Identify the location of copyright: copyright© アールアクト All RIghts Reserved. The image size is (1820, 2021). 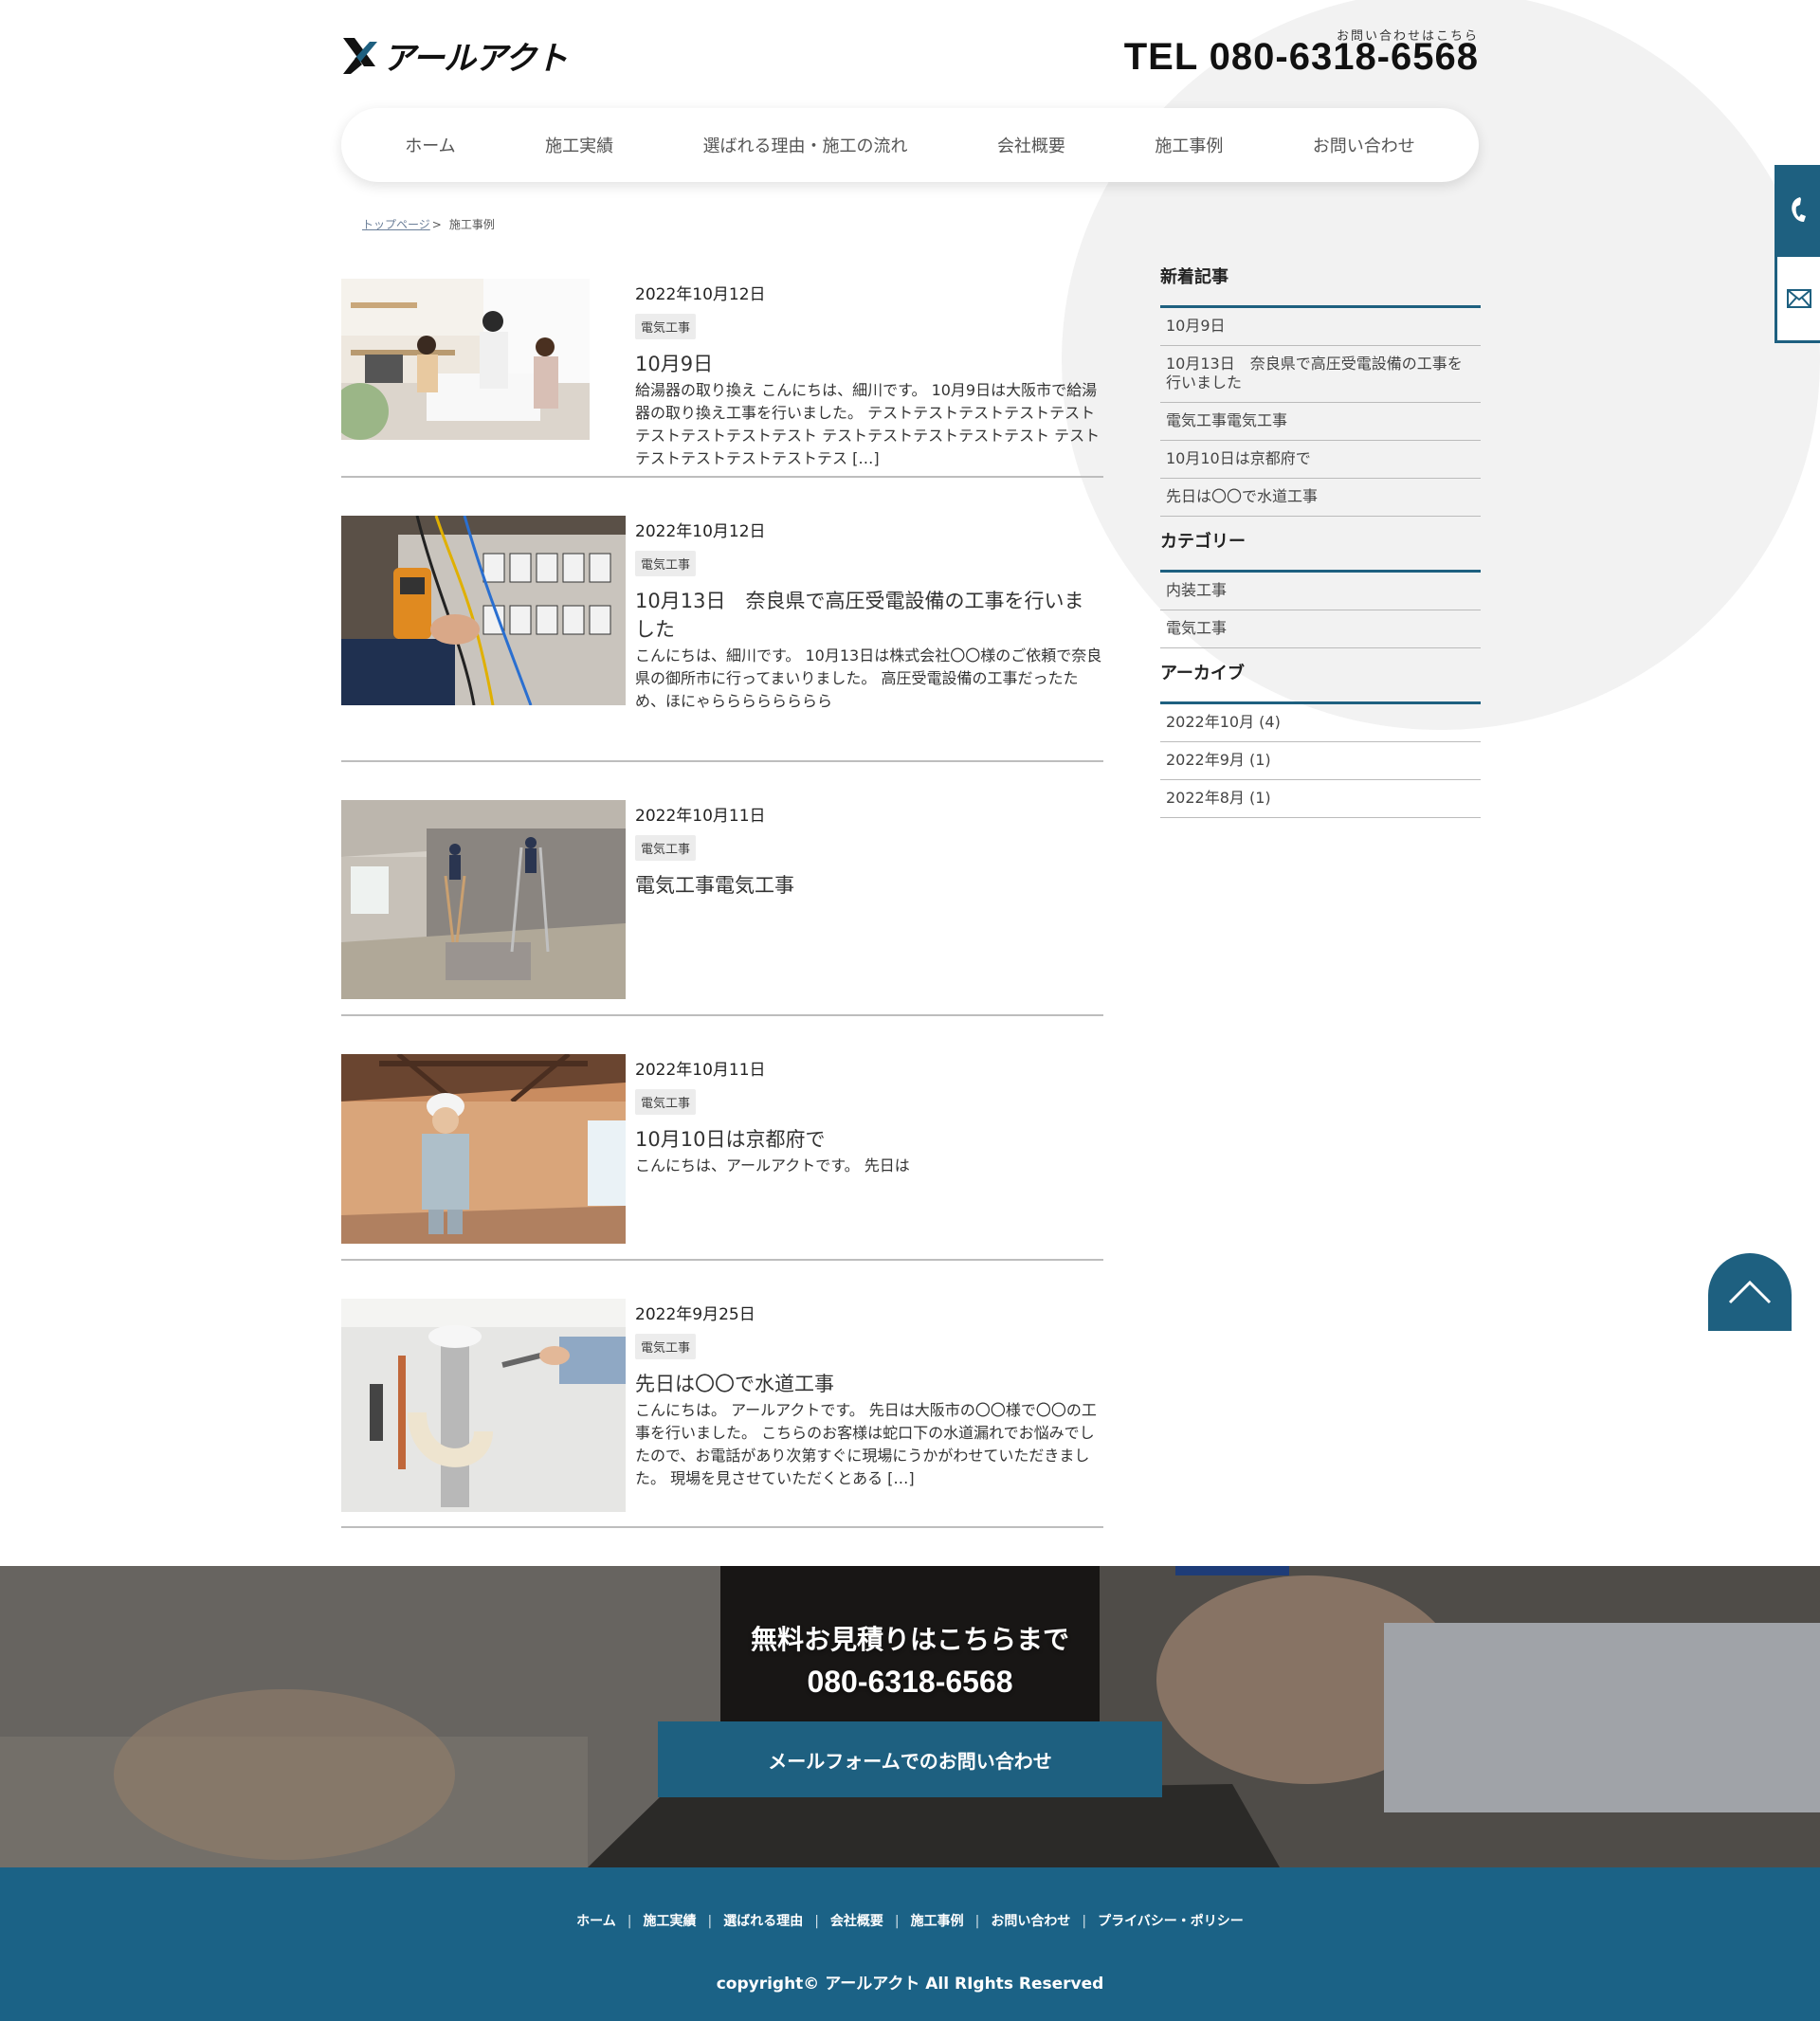
(910, 1984).